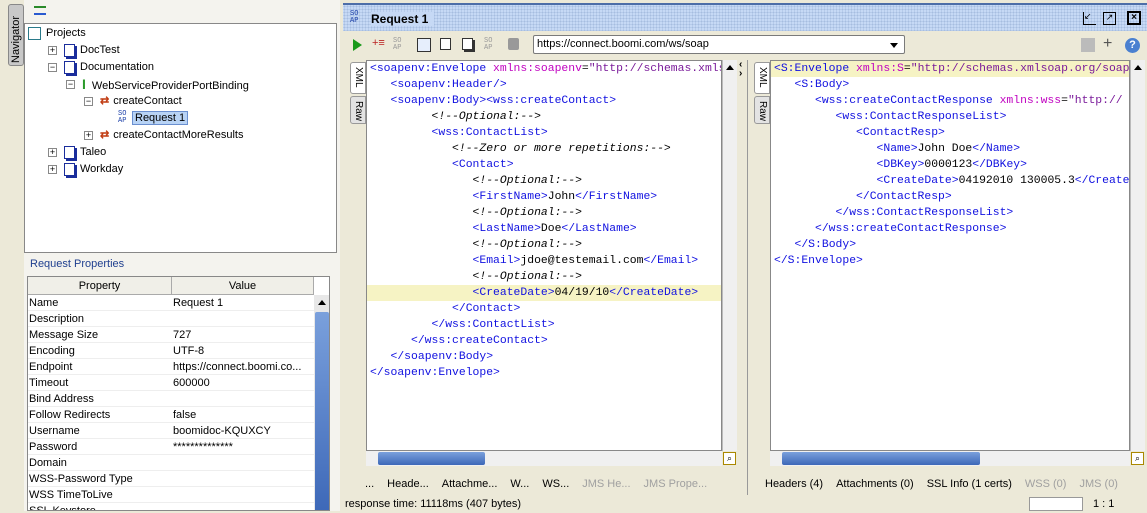 This screenshot has width=1147, height=513. What do you see at coordinates (171, 415) in the screenshot?
I see `property-row: Follow Redirects false` at bounding box center [171, 415].